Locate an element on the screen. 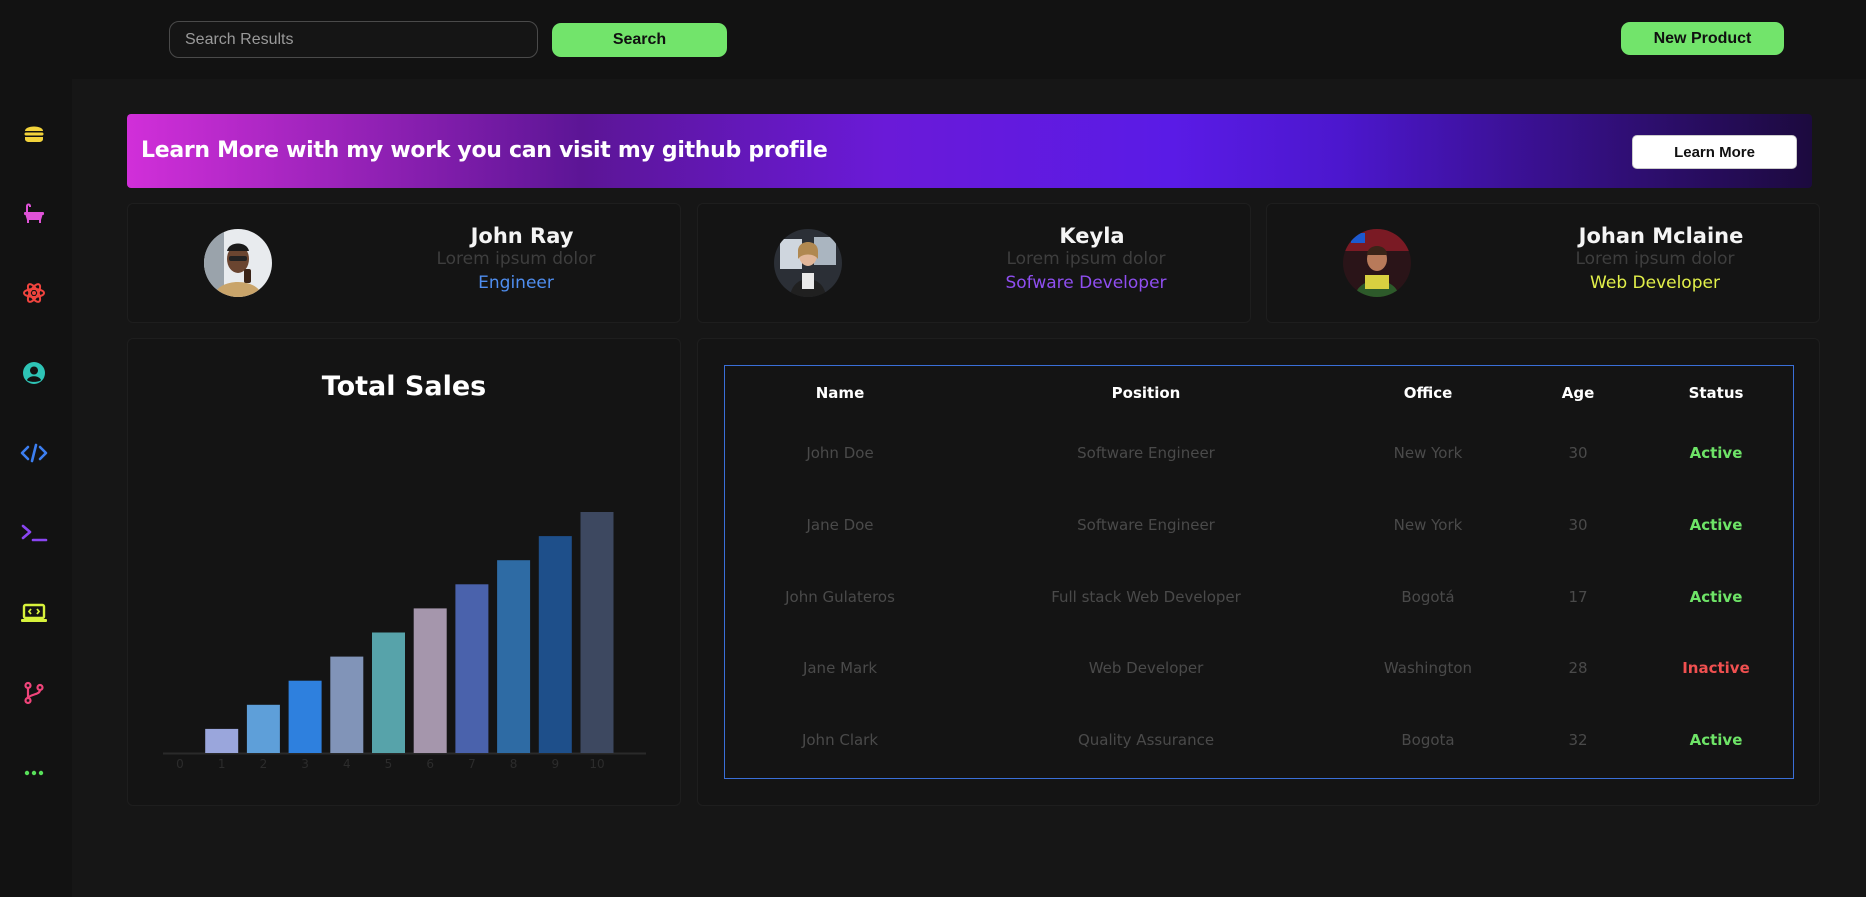  x-tick-label: 5 is located at coordinates (389, 764).